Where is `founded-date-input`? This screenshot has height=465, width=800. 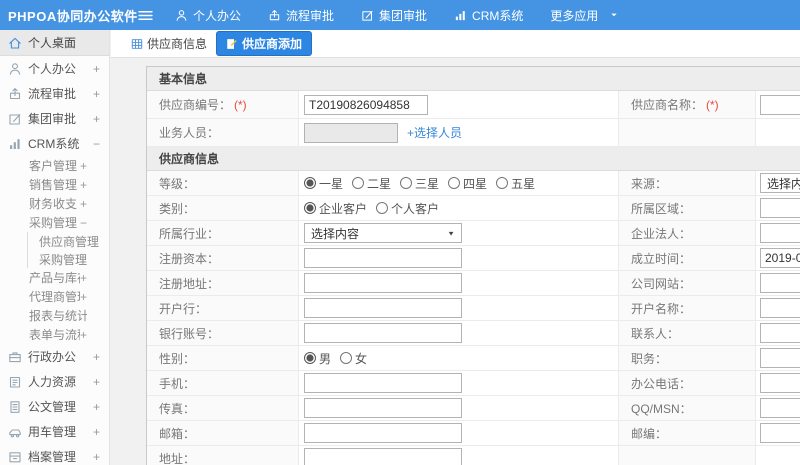 founded-date-input is located at coordinates (780, 258).